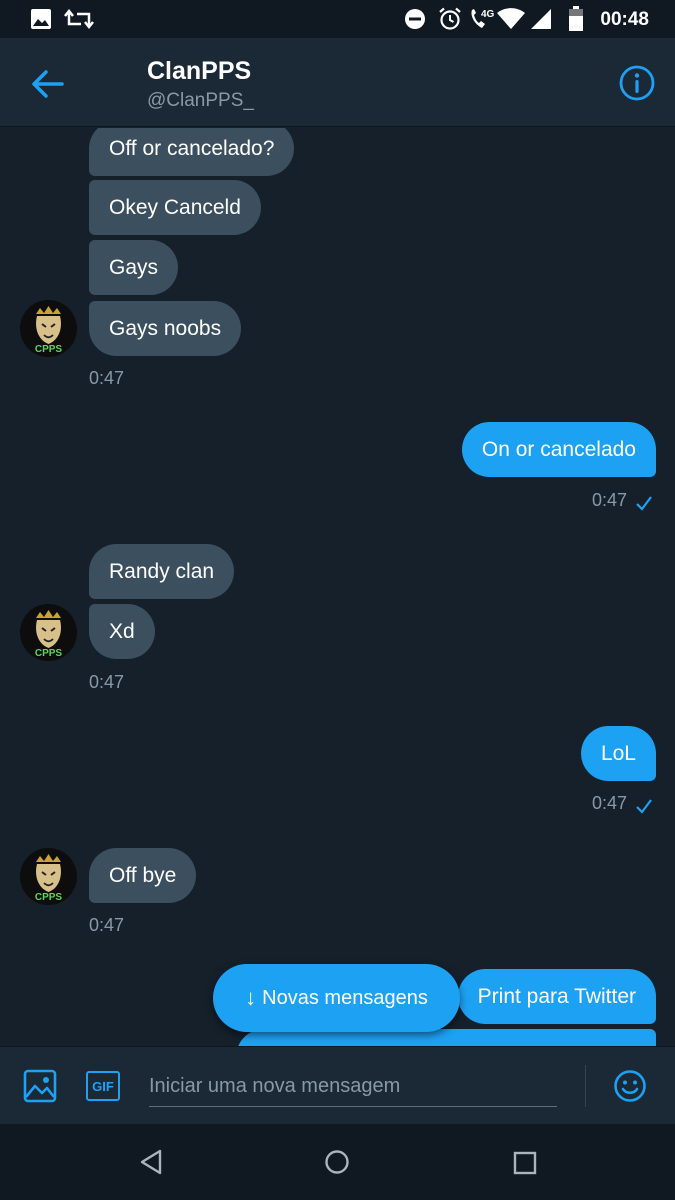 Image resolution: width=675 pixels, height=1200 pixels. What do you see at coordinates (345, 997) in the screenshot?
I see `new-messages-label: Novas mensagens` at bounding box center [345, 997].